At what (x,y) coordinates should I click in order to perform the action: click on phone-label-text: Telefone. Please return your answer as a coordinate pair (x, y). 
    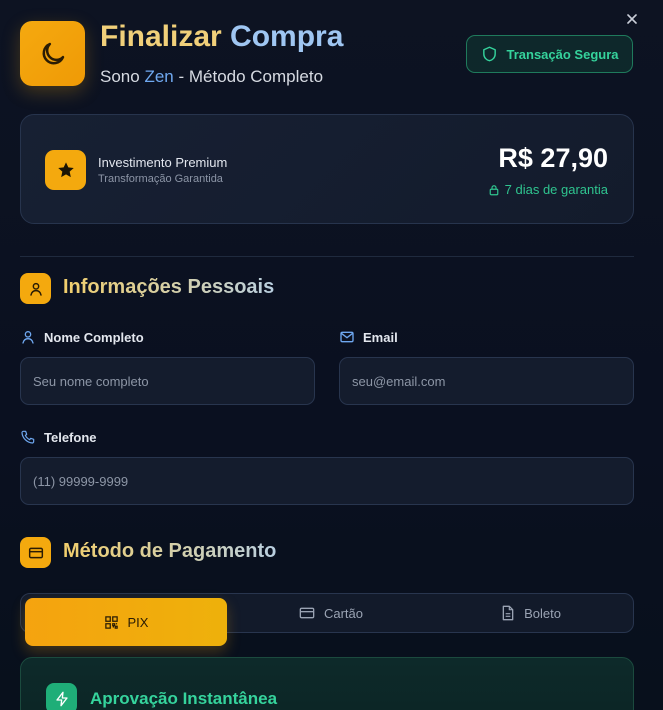
    Looking at the image, I should click on (70, 437).